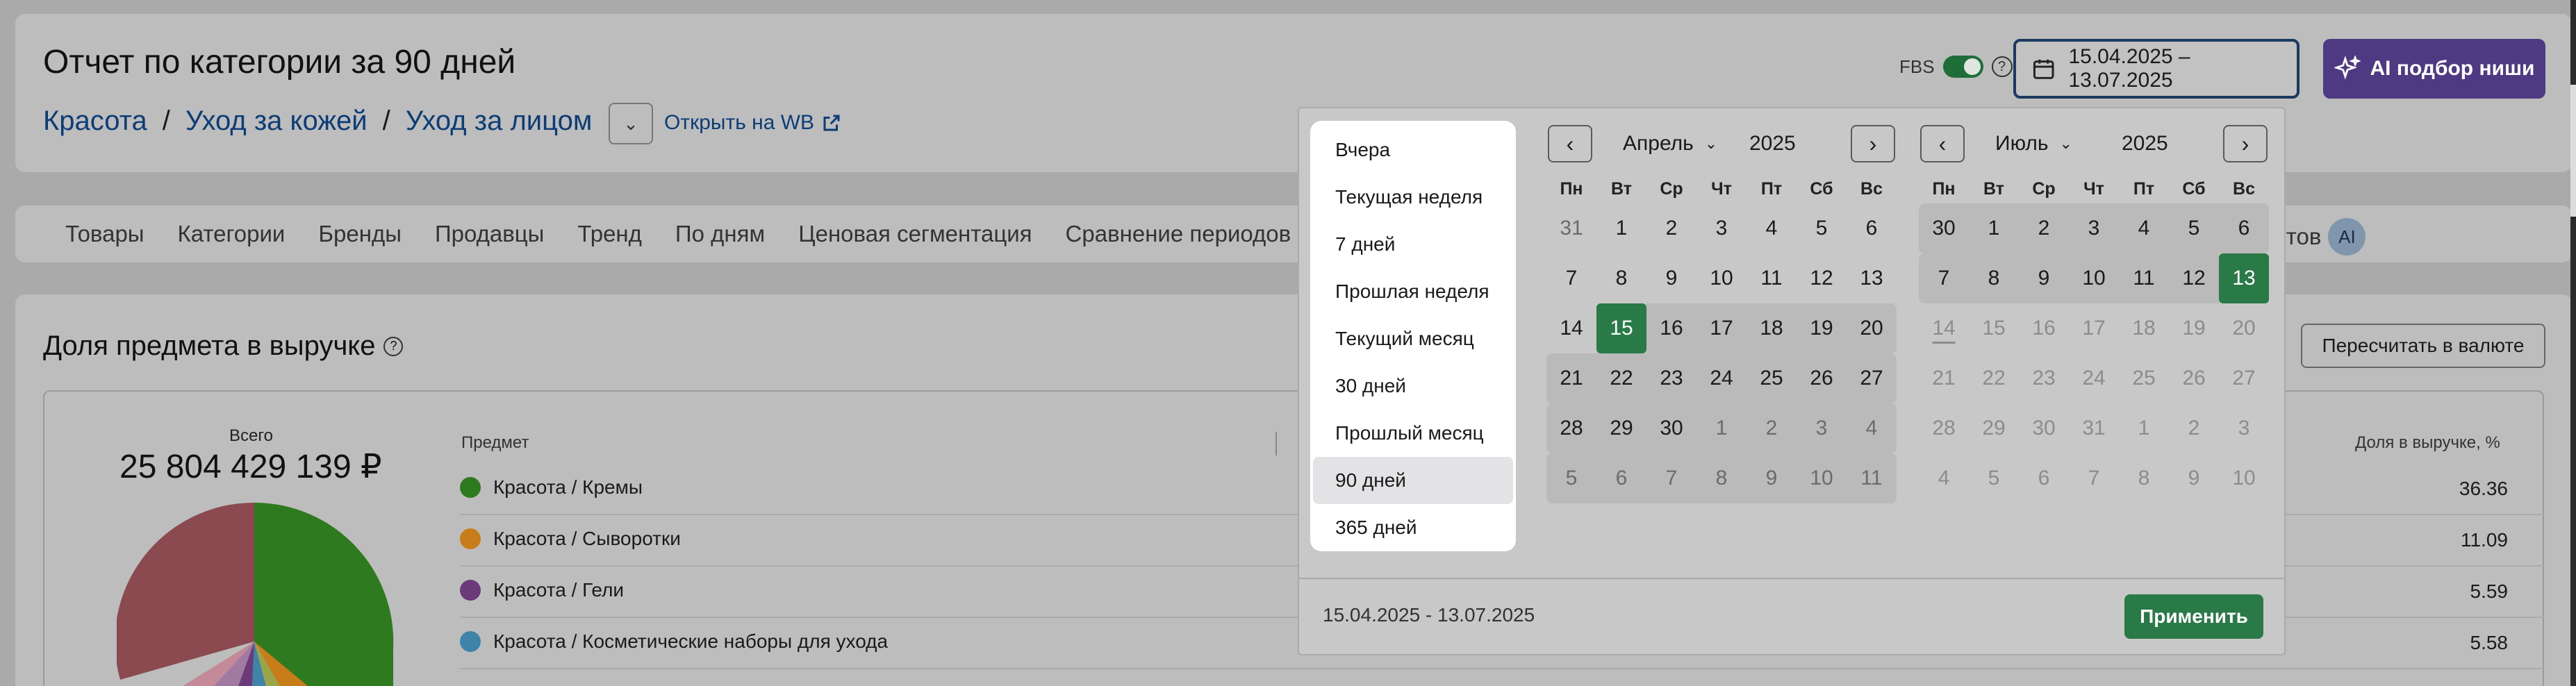 This screenshot has height=686, width=2576. What do you see at coordinates (490, 234) in the screenshot?
I see `tab-sellers: Продавцы` at bounding box center [490, 234].